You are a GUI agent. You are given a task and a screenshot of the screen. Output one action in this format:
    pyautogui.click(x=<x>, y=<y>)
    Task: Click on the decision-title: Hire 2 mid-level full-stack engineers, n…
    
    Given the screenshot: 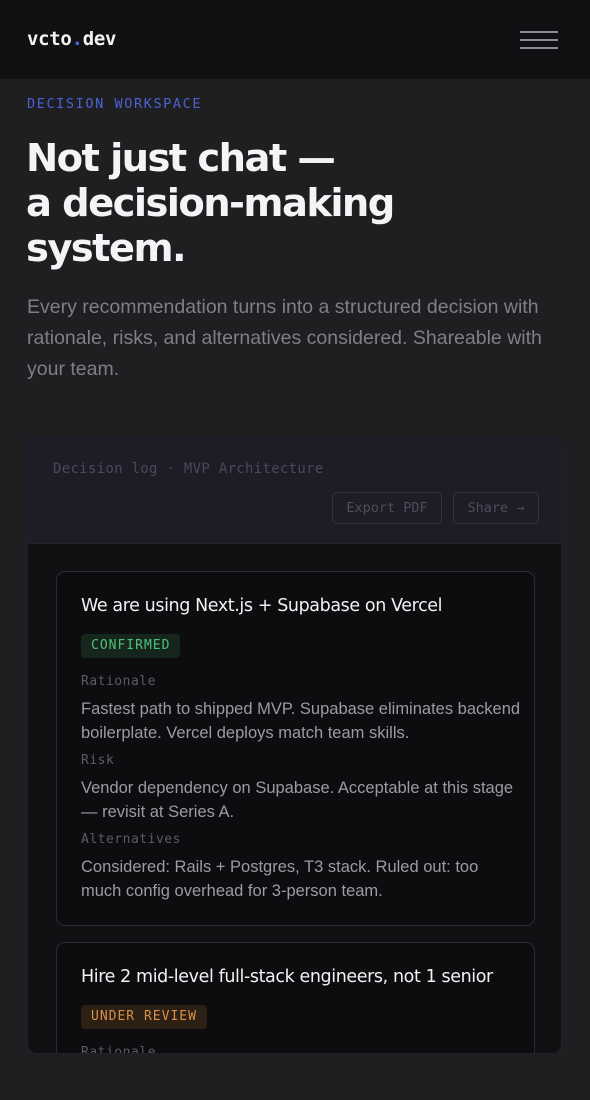 What is the action you would take?
    pyautogui.click(x=287, y=977)
    